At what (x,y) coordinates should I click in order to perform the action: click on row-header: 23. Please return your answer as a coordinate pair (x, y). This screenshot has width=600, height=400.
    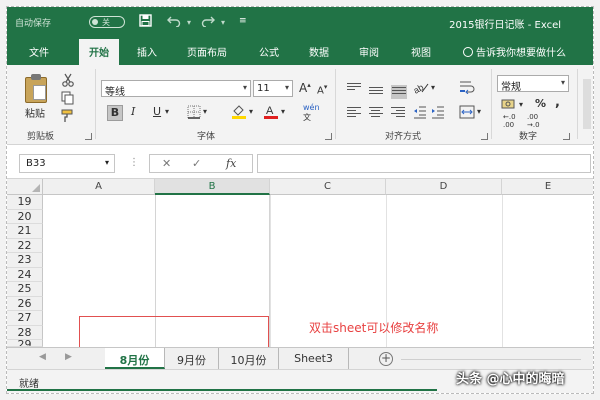
    Looking at the image, I should click on (25, 260).